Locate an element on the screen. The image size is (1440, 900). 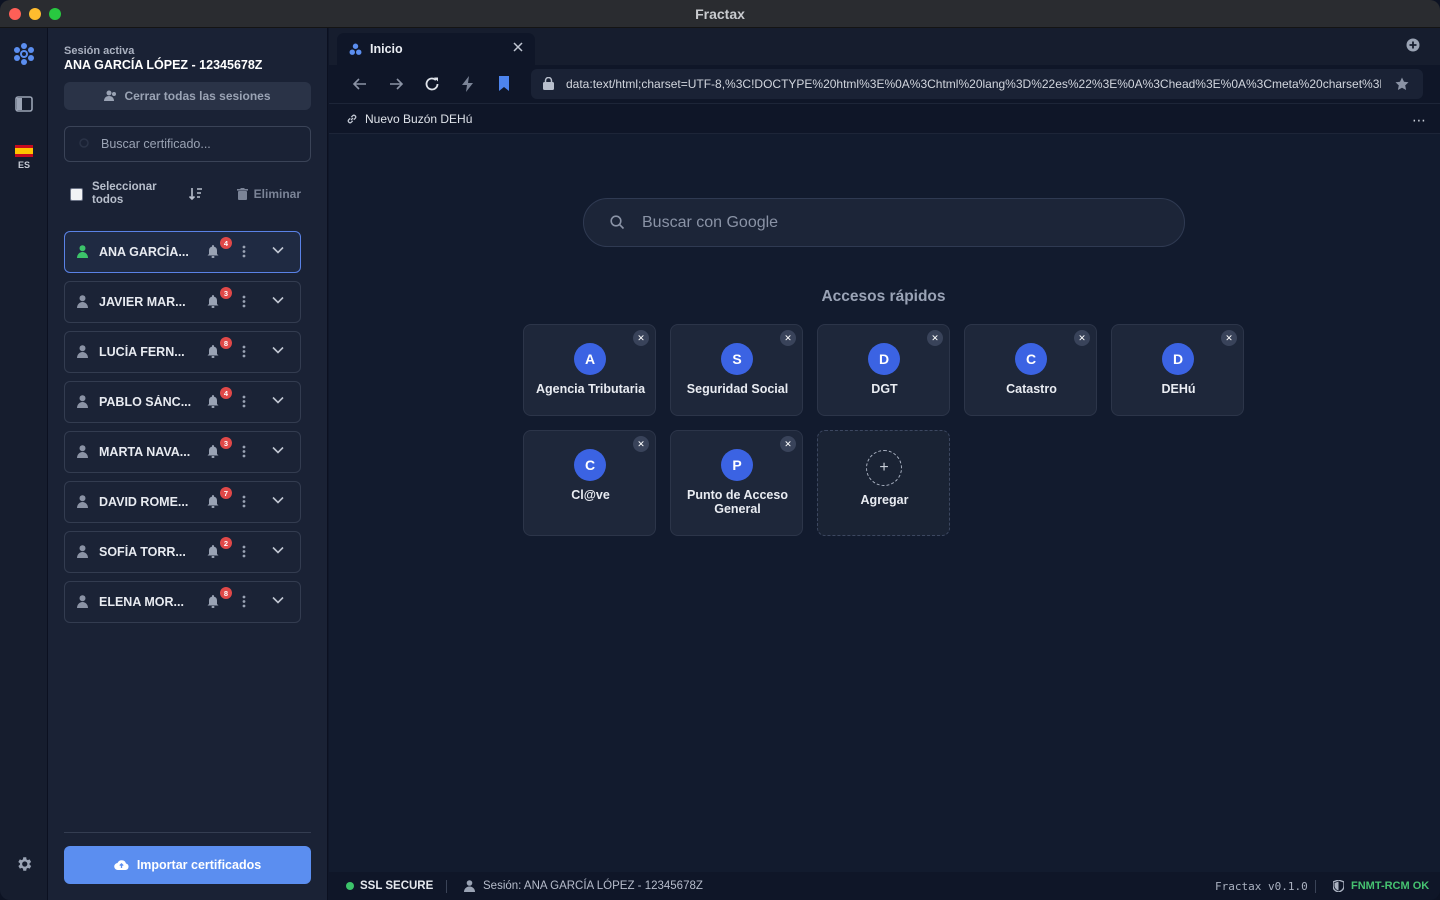
gear-icon is located at coordinates (24, 864).